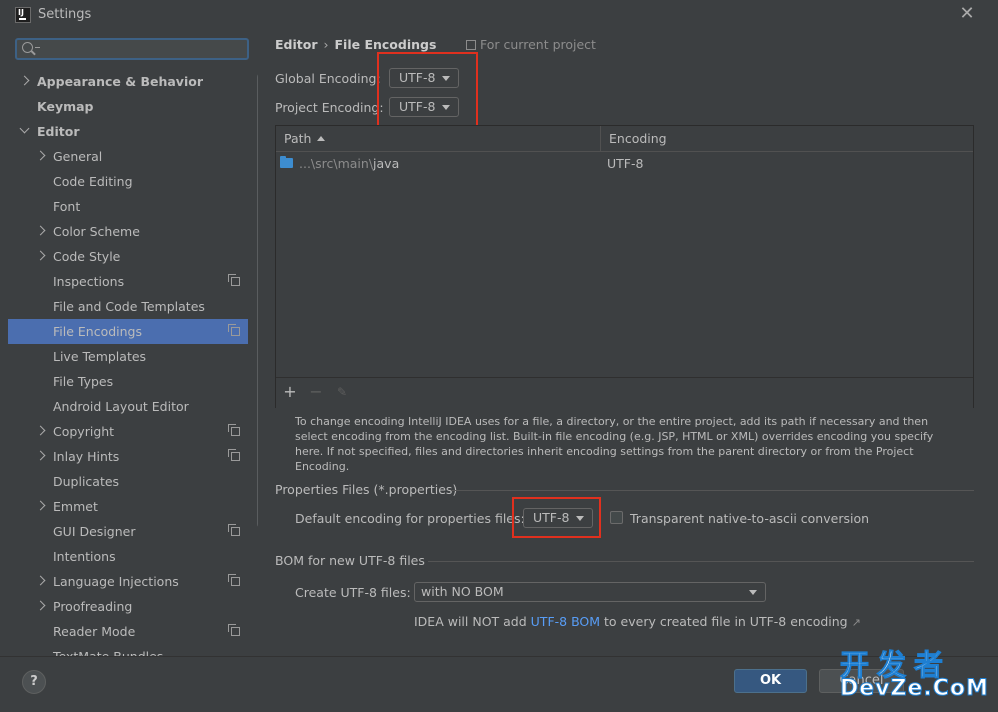  Describe the element at coordinates (128, 256) in the screenshot. I see `sidebar-item: Code Style` at that location.